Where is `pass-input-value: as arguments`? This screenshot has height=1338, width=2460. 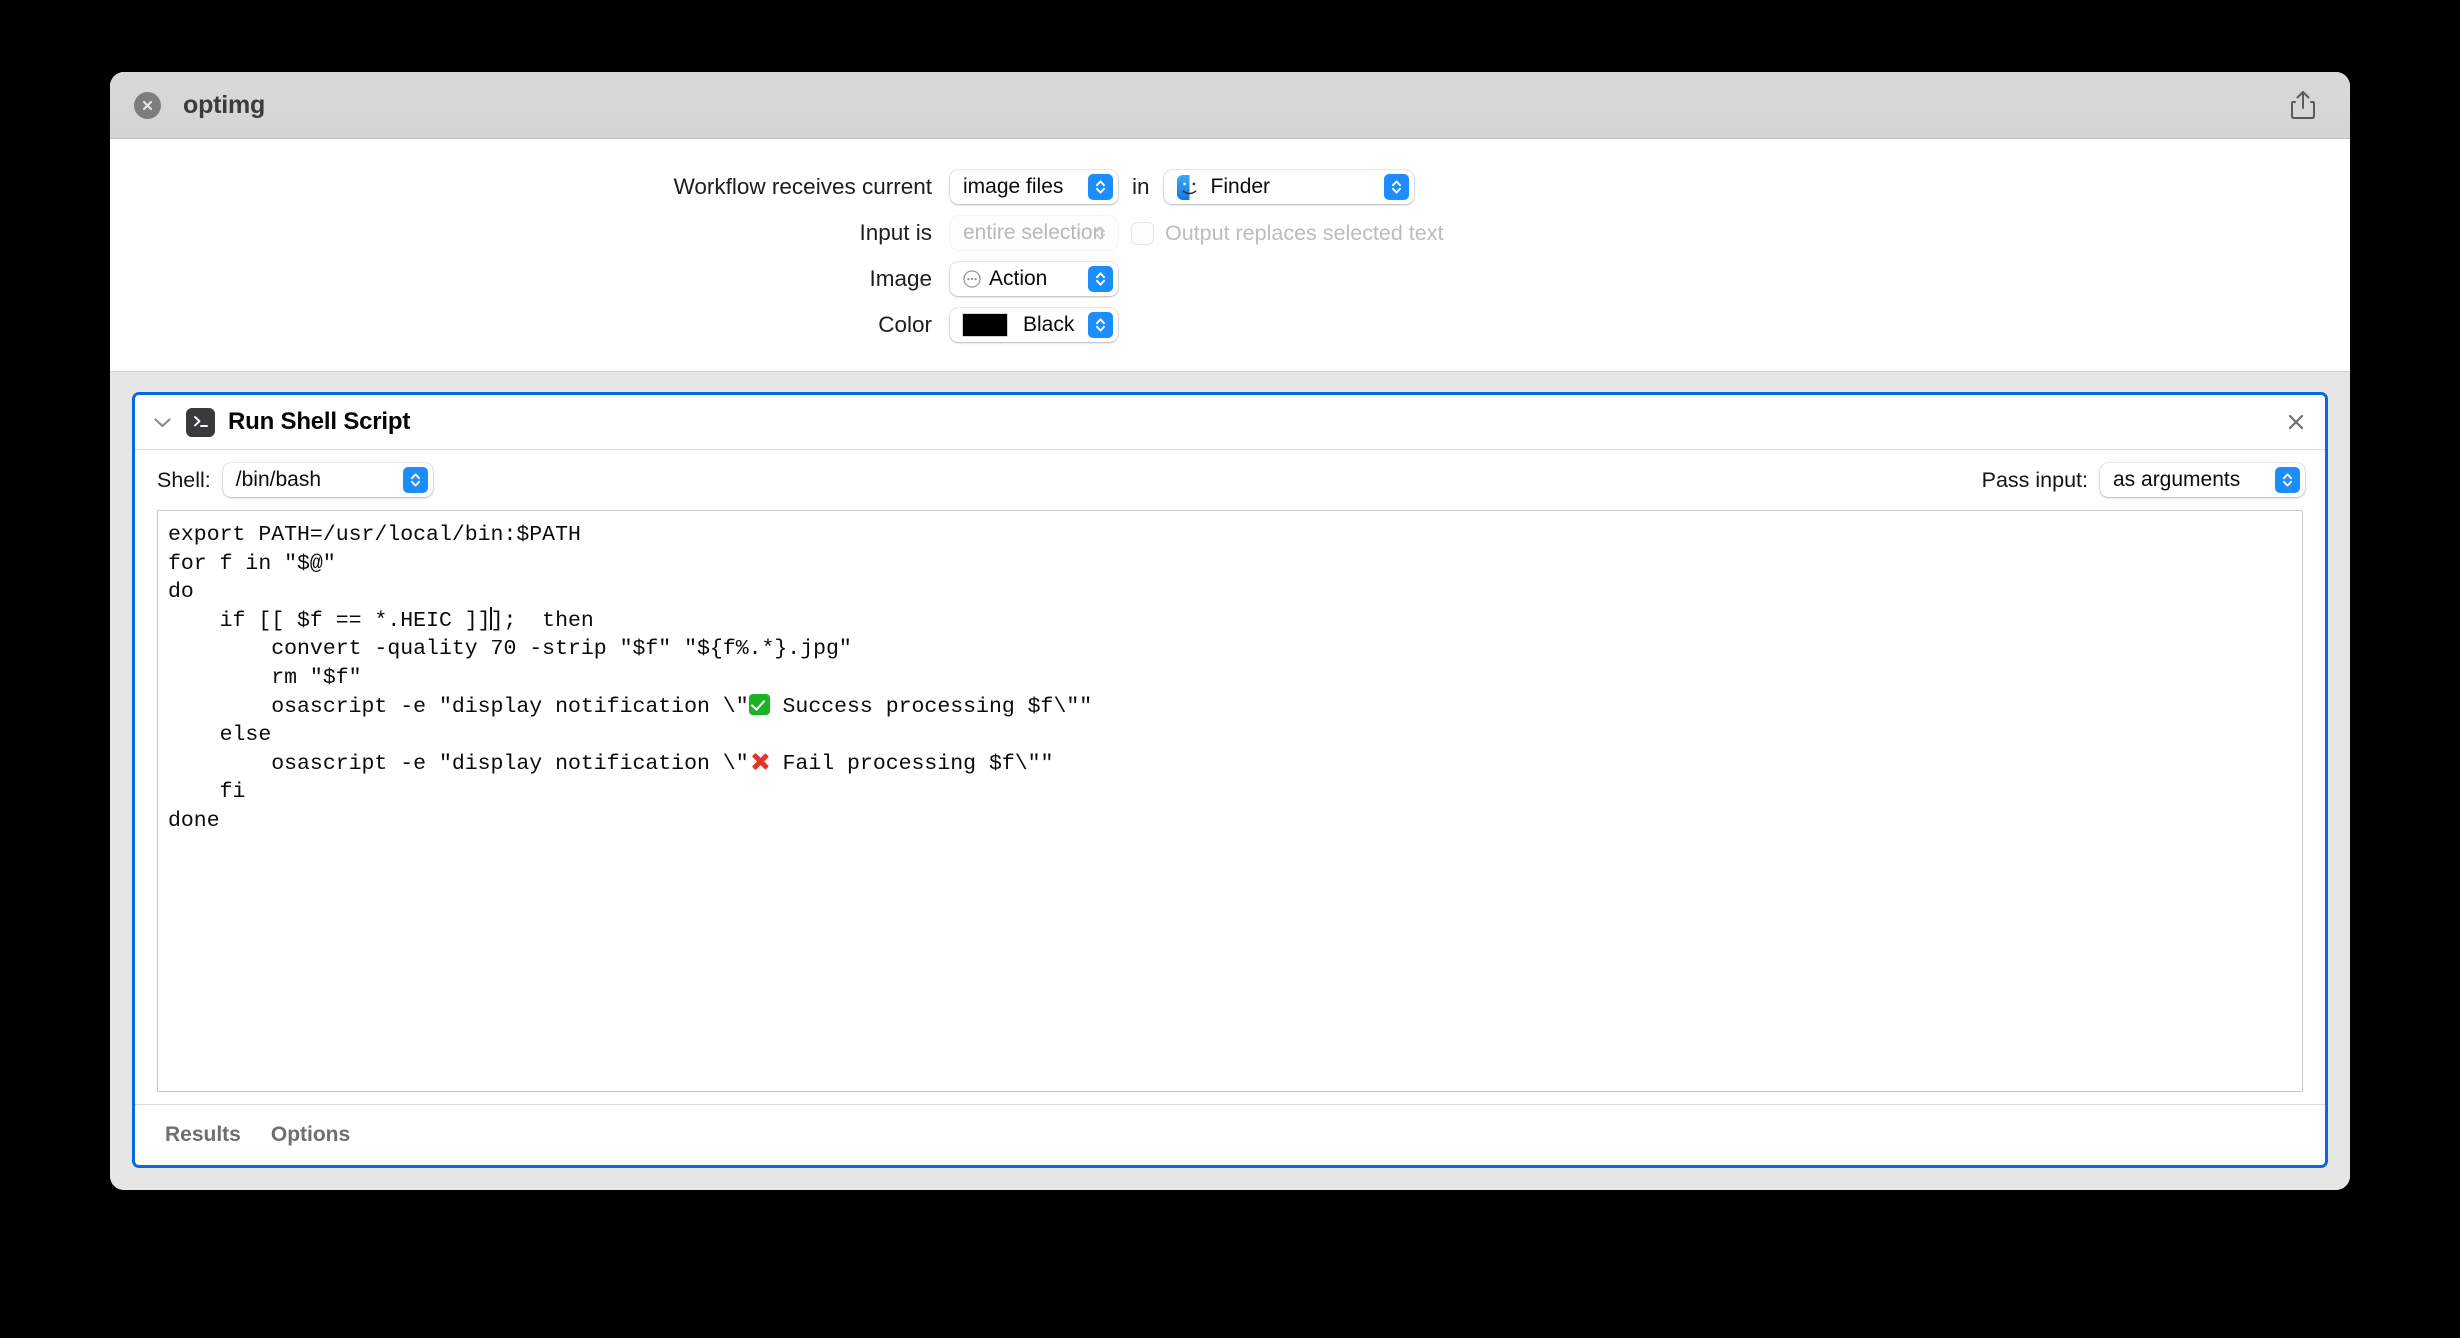 pass-input-value: as arguments is located at coordinates (2177, 479).